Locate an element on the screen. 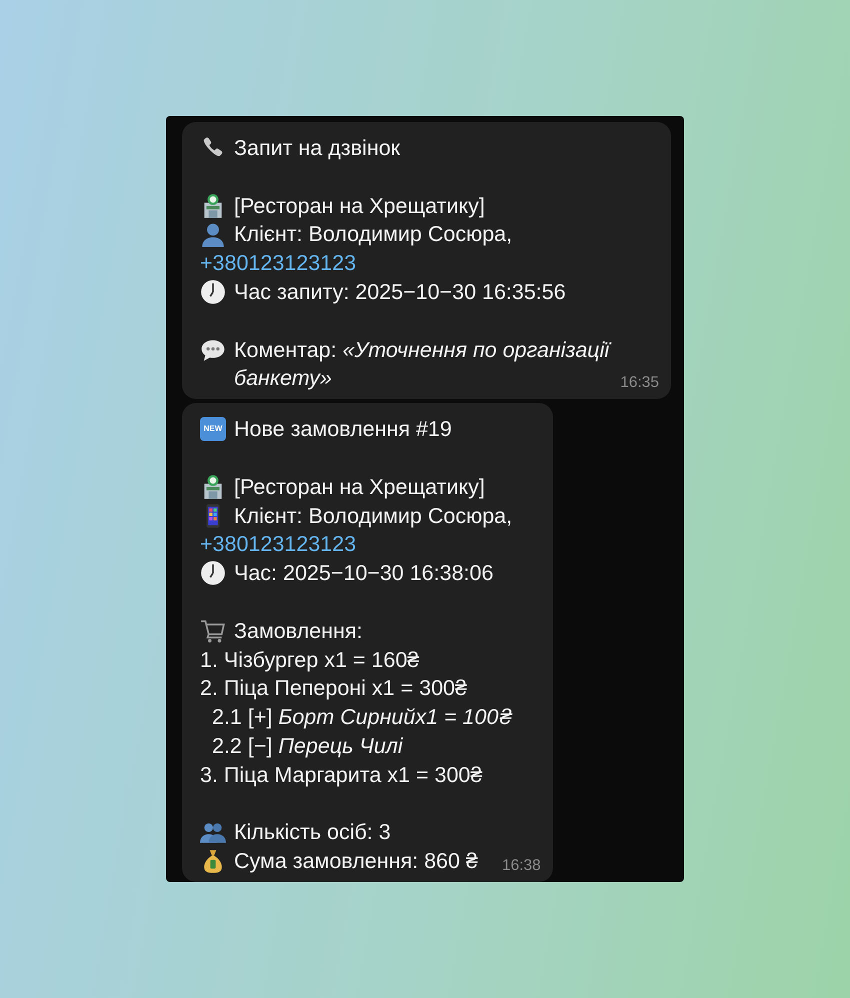 This screenshot has height=998, width=850. message-line: Замовлення: is located at coordinates (298, 631).